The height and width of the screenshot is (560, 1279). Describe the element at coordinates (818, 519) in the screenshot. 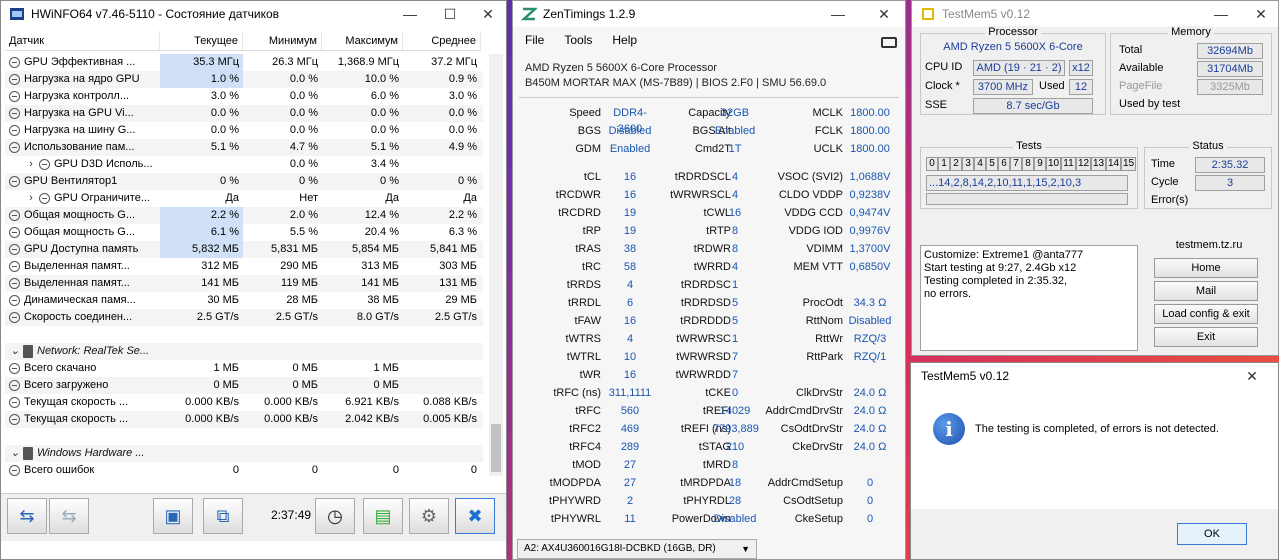

I see `timing-label: CkeSetup` at that location.